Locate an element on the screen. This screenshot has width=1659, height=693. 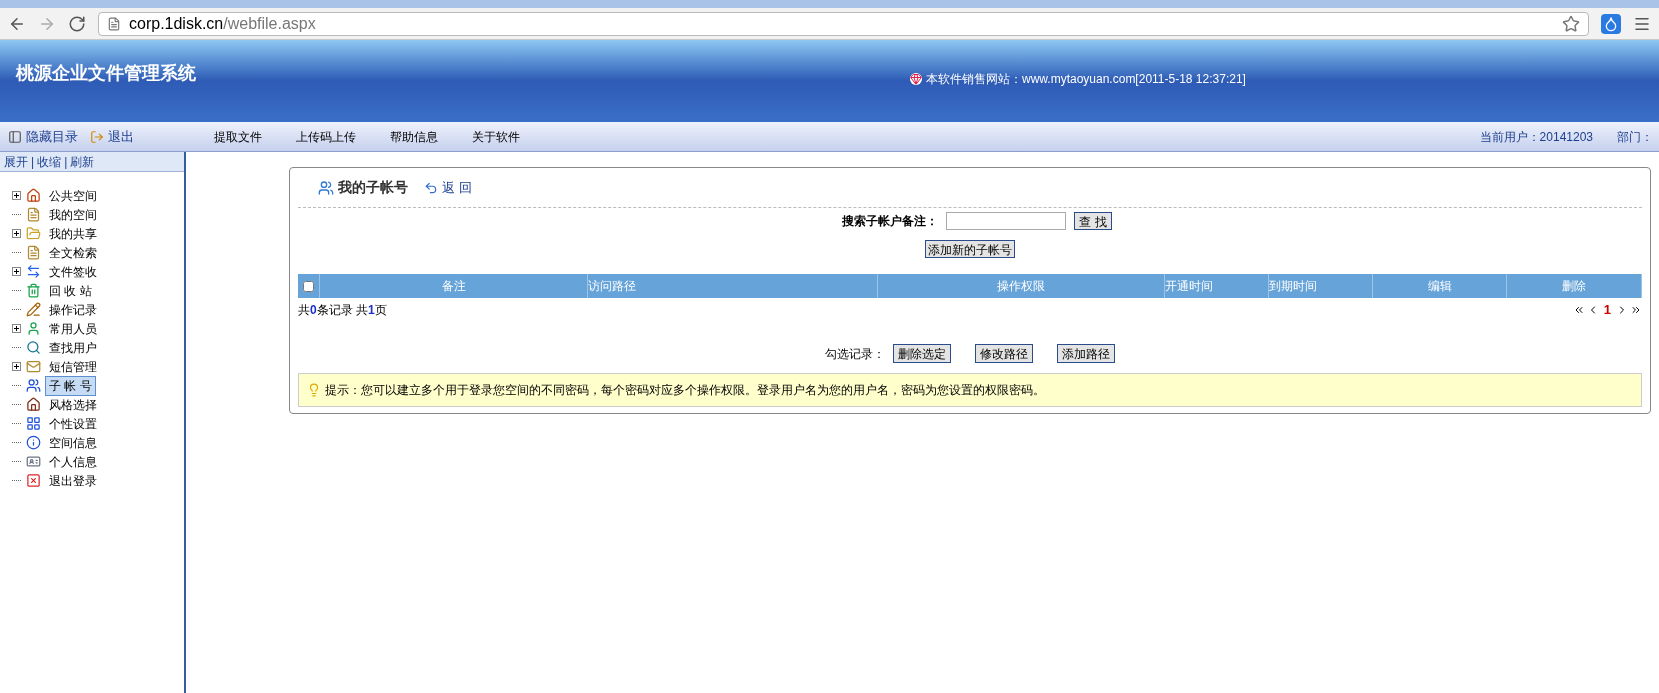
tree-item: 个人信息 is located at coordinates (73, 461).